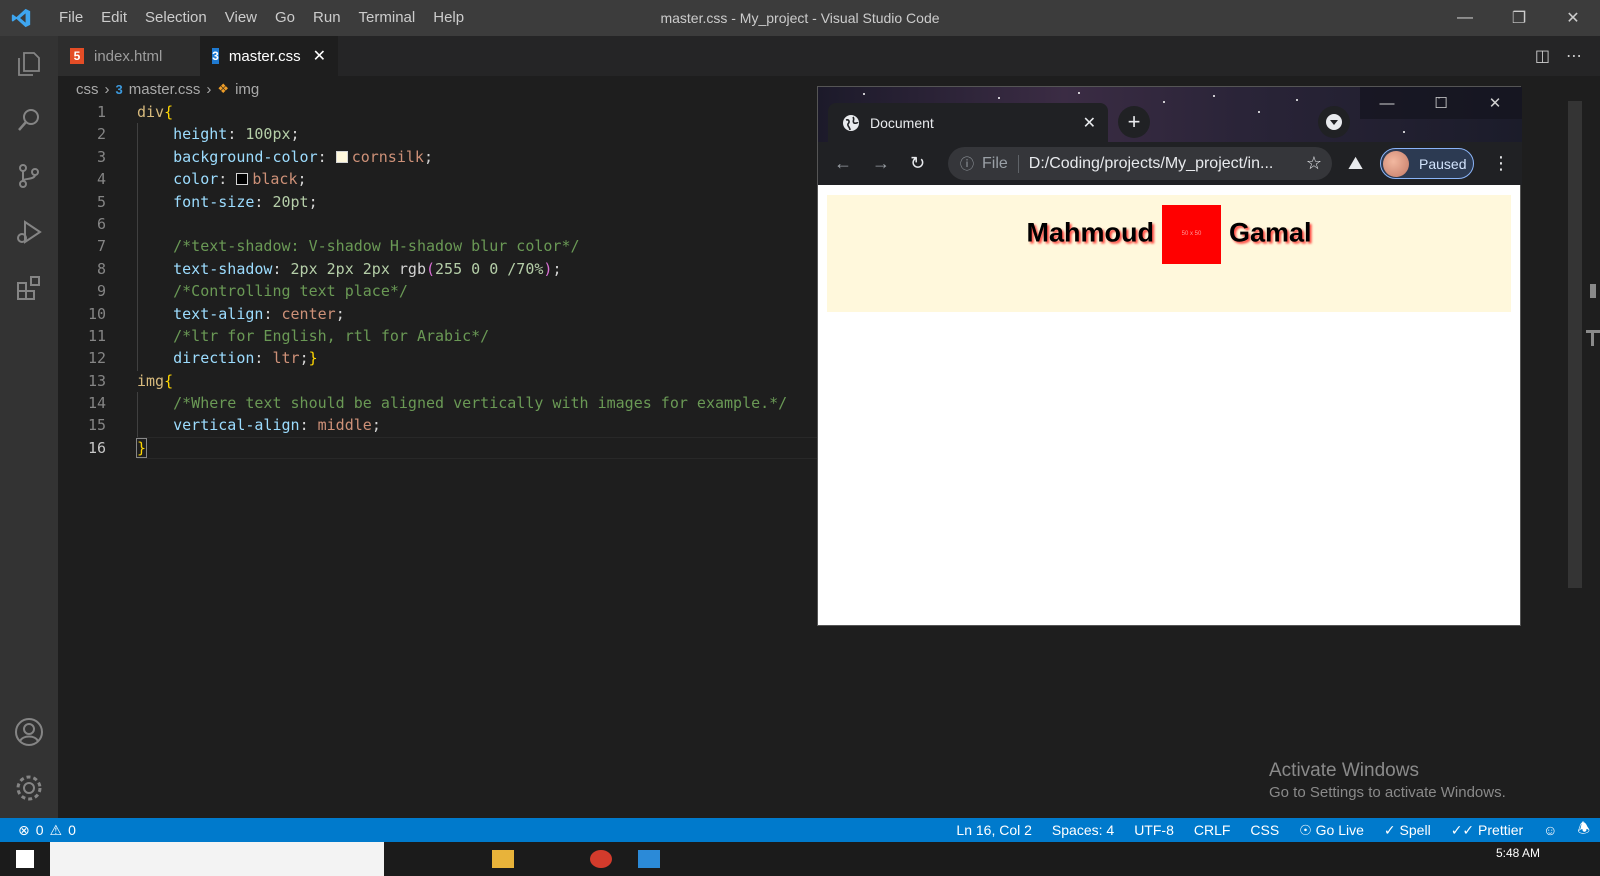 The height and width of the screenshot is (876, 1600). Describe the element at coordinates (234, 425) in the screenshot. I see `code-line: 15 vertical-align: middle;` at that location.